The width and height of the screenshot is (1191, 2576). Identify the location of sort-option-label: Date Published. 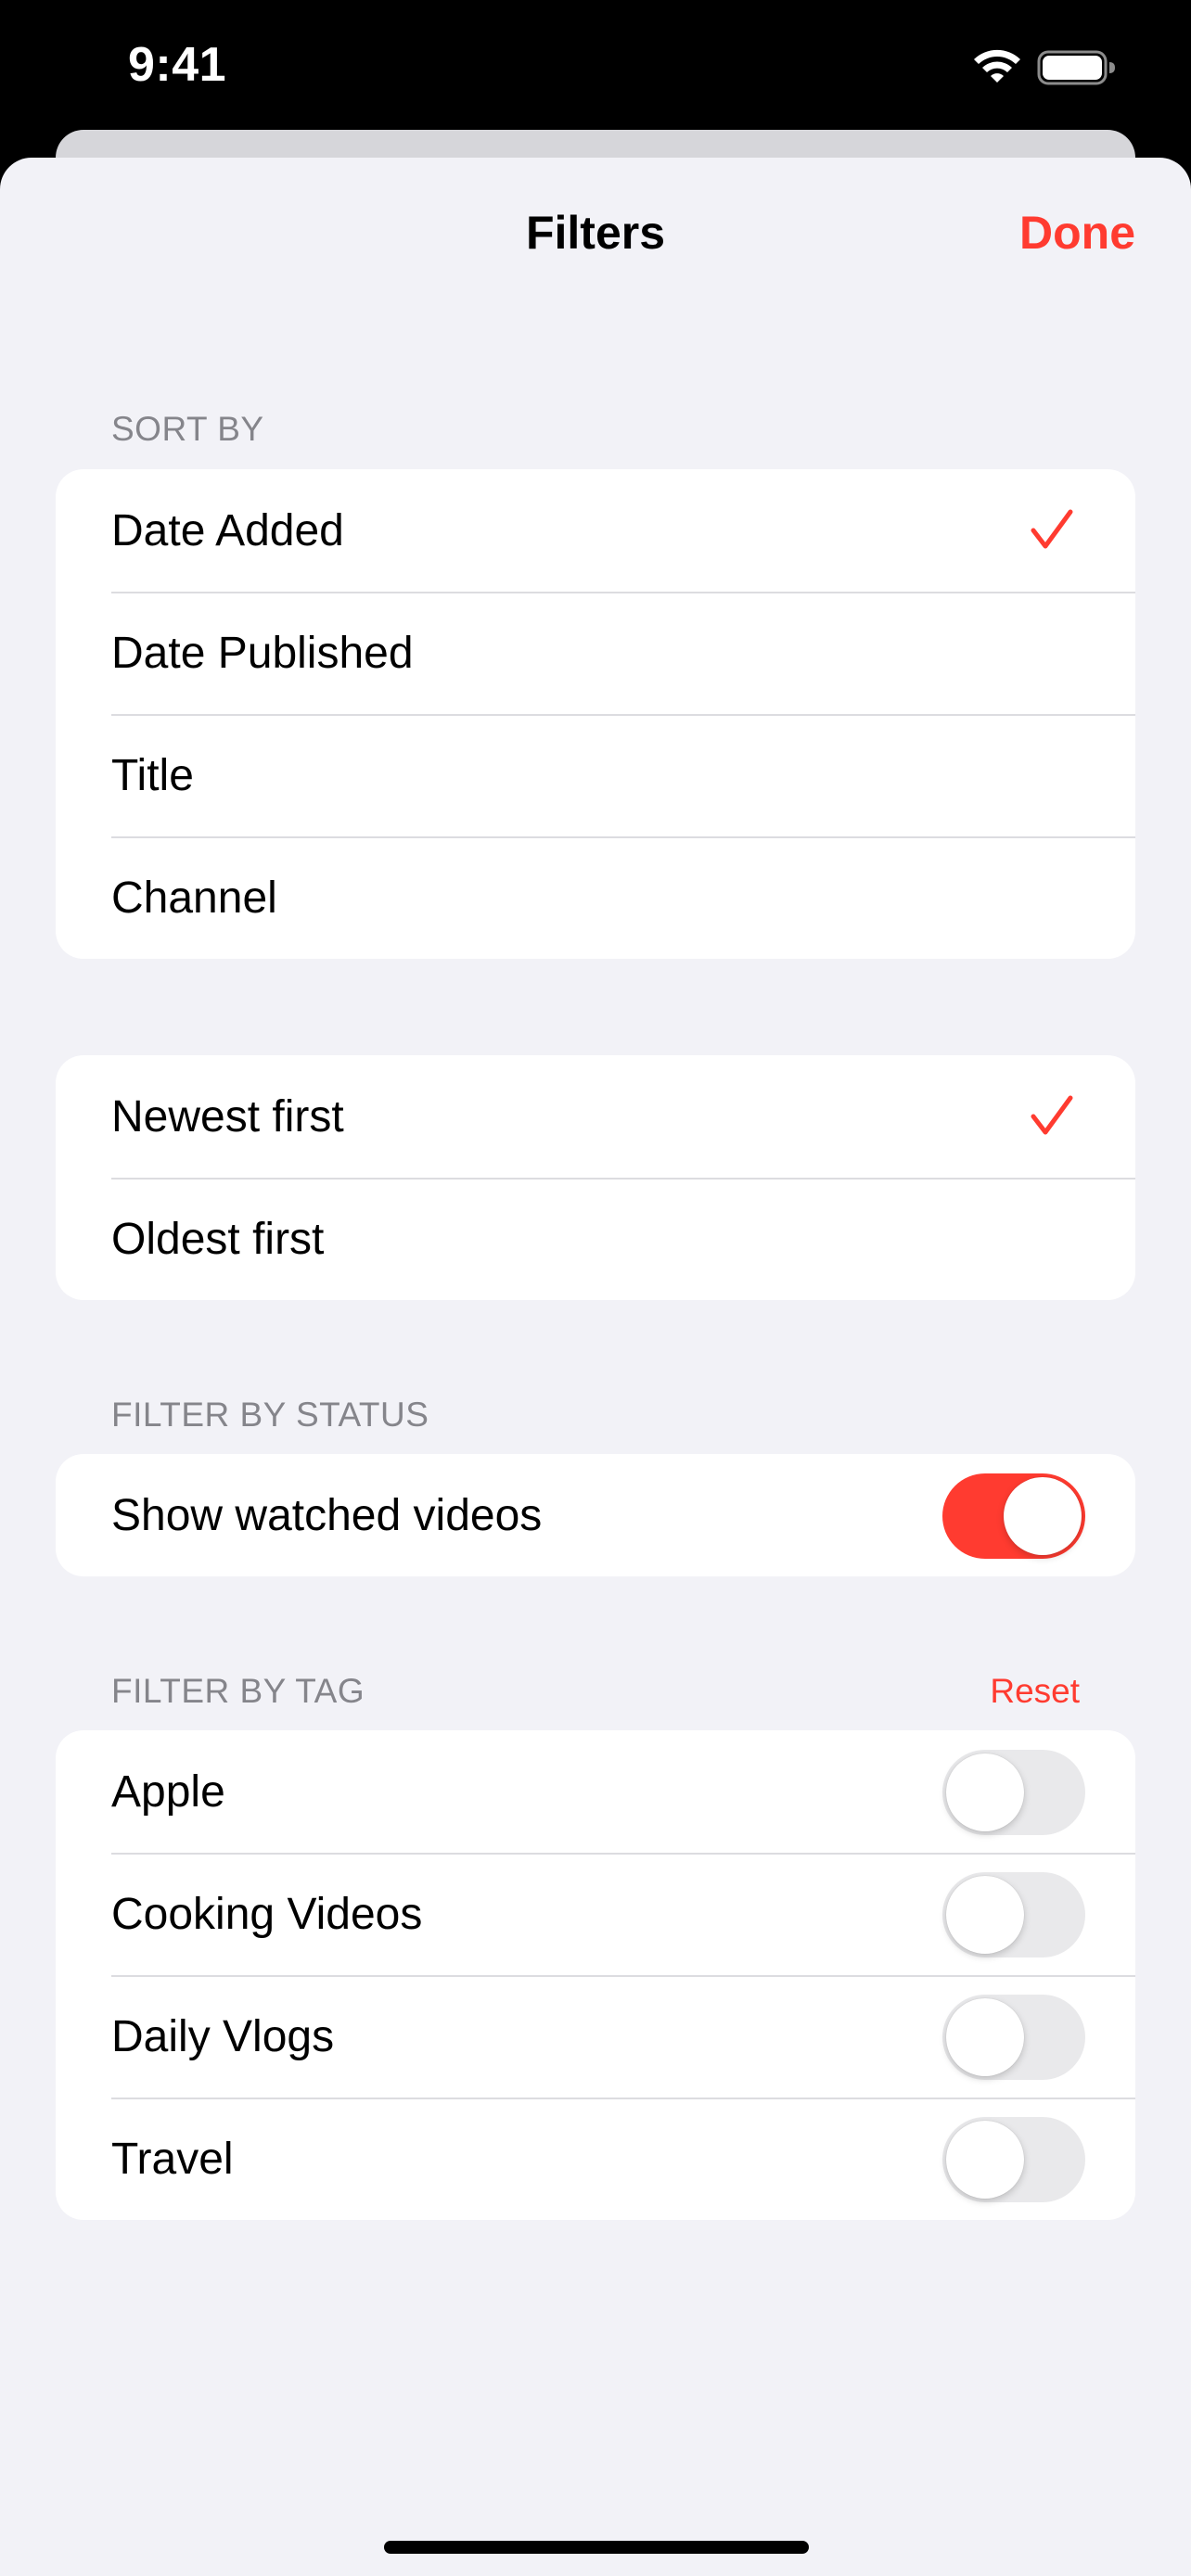
(262, 653).